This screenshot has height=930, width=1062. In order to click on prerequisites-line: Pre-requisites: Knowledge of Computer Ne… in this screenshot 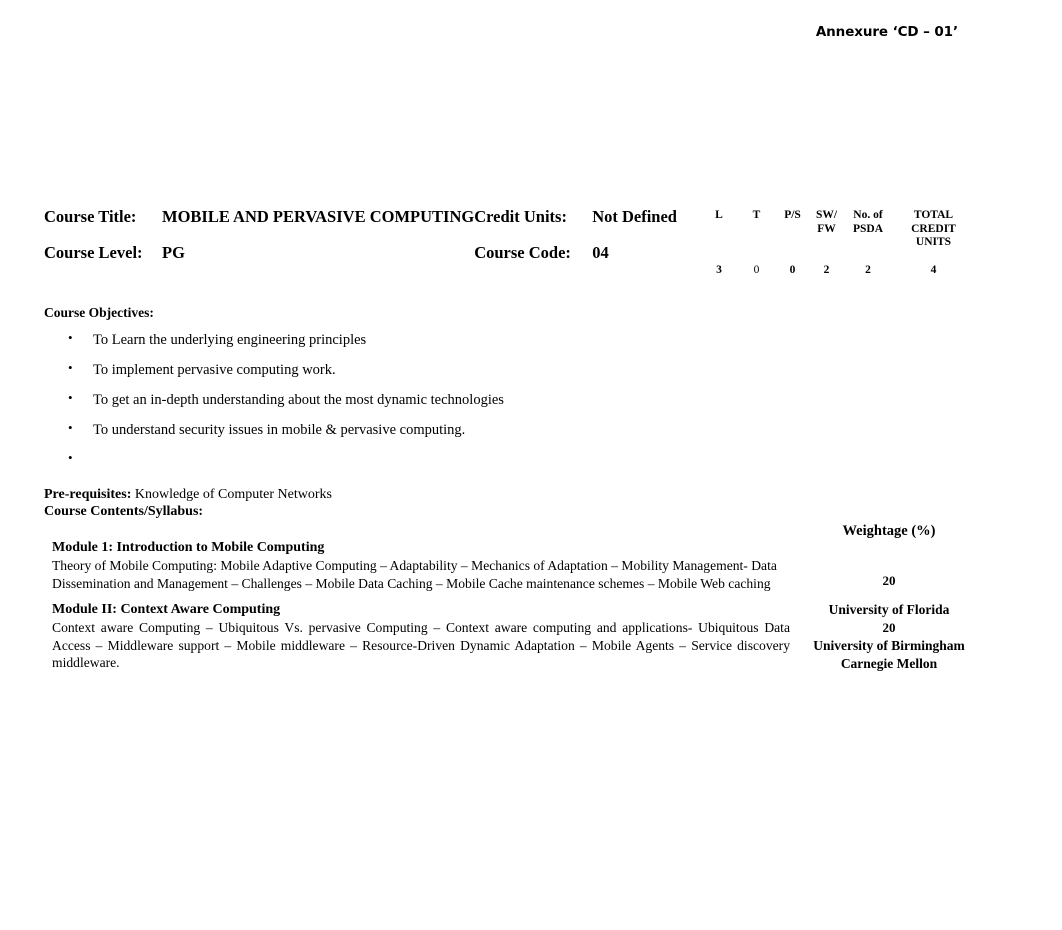, I will do `click(188, 495)`.